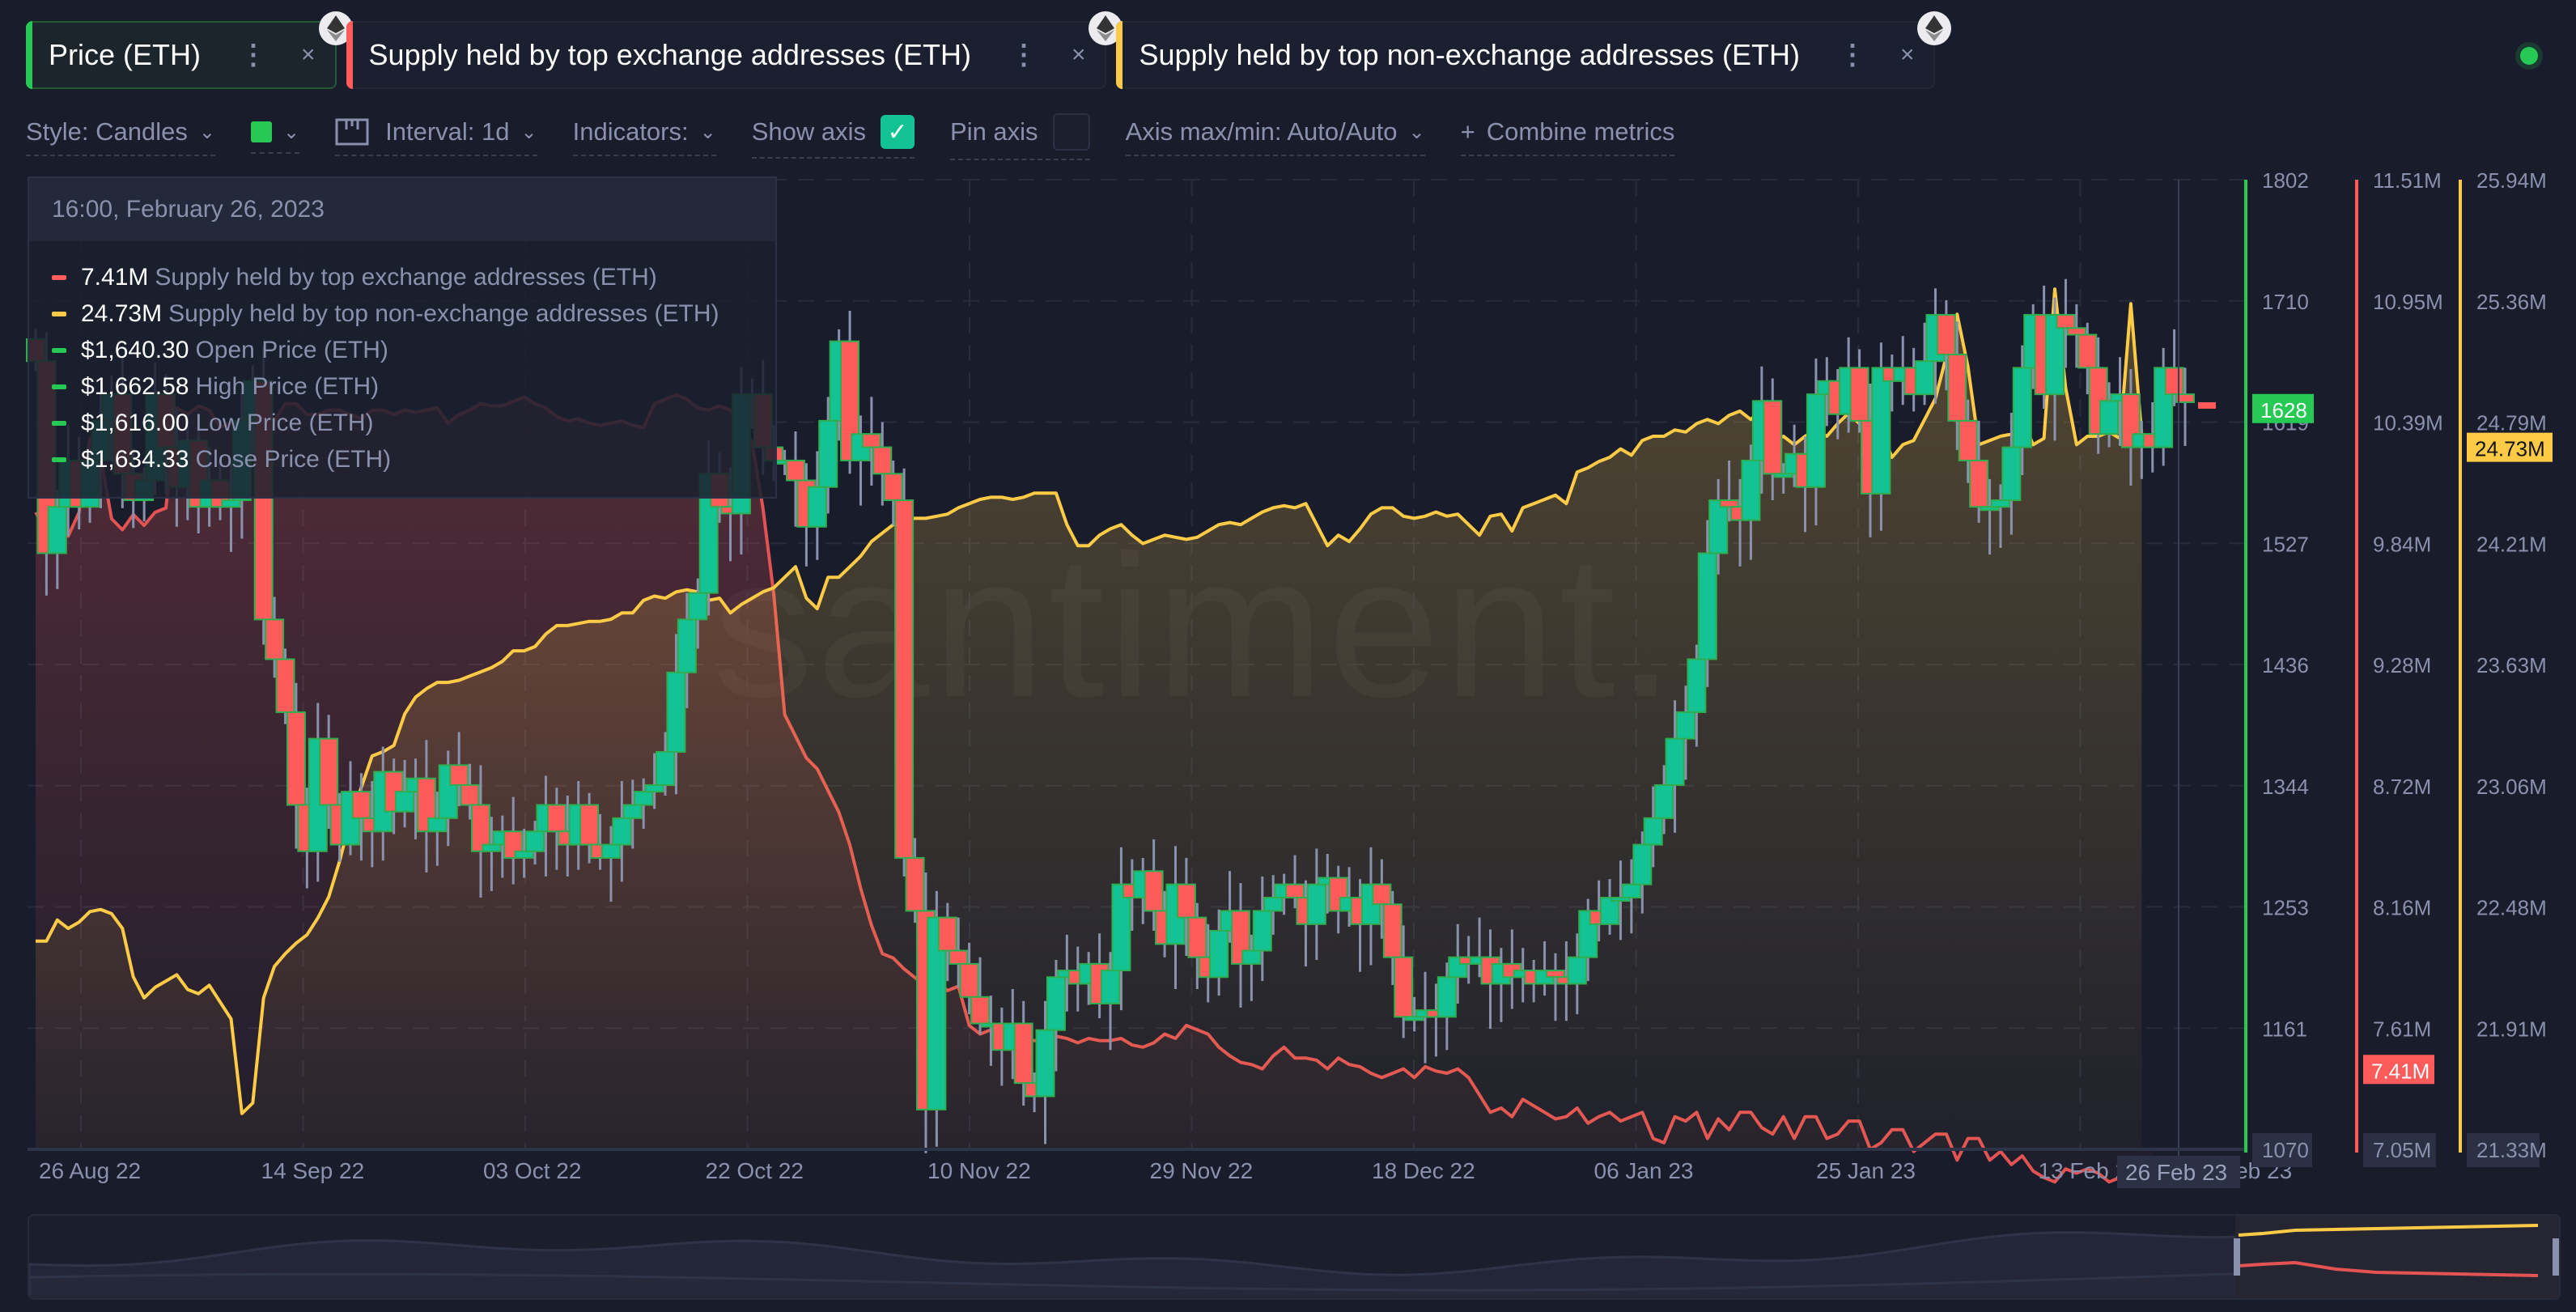 This screenshot has width=2576, height=1312. I want to click on x-tick-label: 06 Jan 23, so click(1644, 1171).